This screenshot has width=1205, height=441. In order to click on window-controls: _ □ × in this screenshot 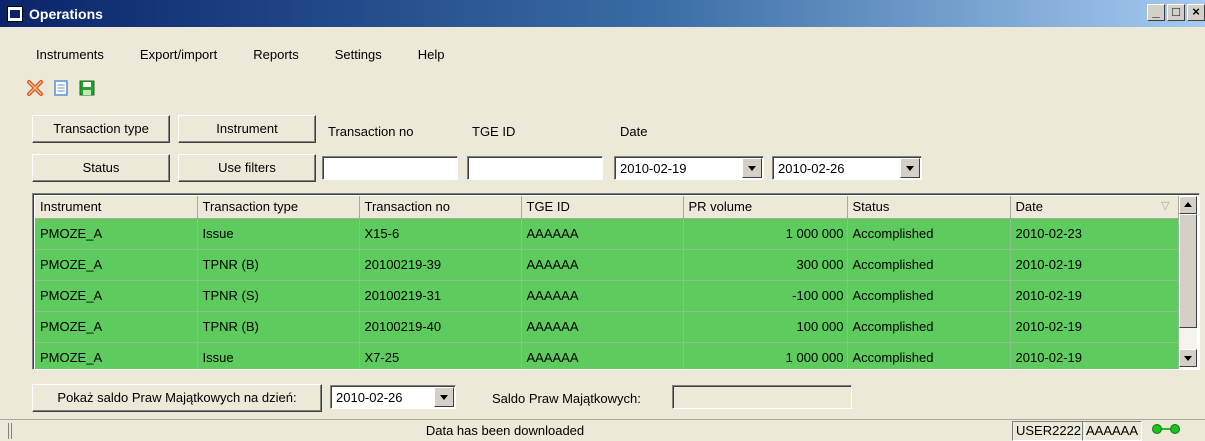, I will do `click(1176, 12)`.